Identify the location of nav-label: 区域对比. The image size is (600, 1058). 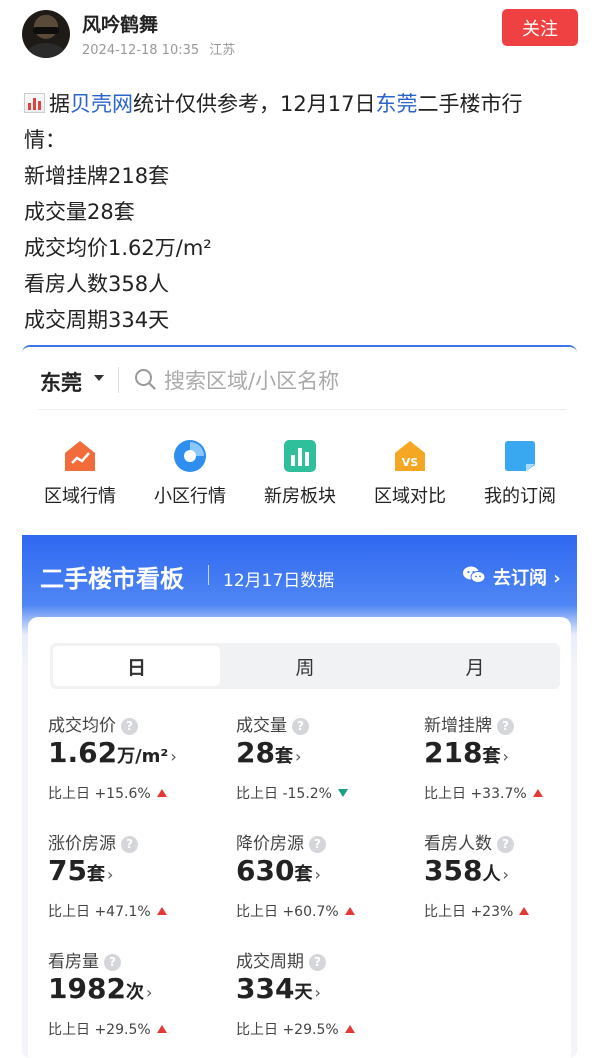
(410, 496).